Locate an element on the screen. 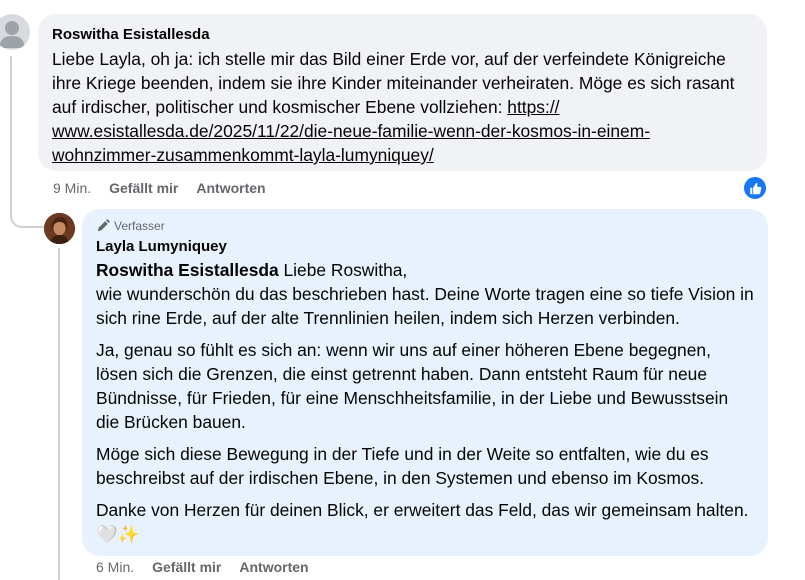 The width and height of the screenshot is (805, 580). reaction-badge is located at coordinates (755, 188).